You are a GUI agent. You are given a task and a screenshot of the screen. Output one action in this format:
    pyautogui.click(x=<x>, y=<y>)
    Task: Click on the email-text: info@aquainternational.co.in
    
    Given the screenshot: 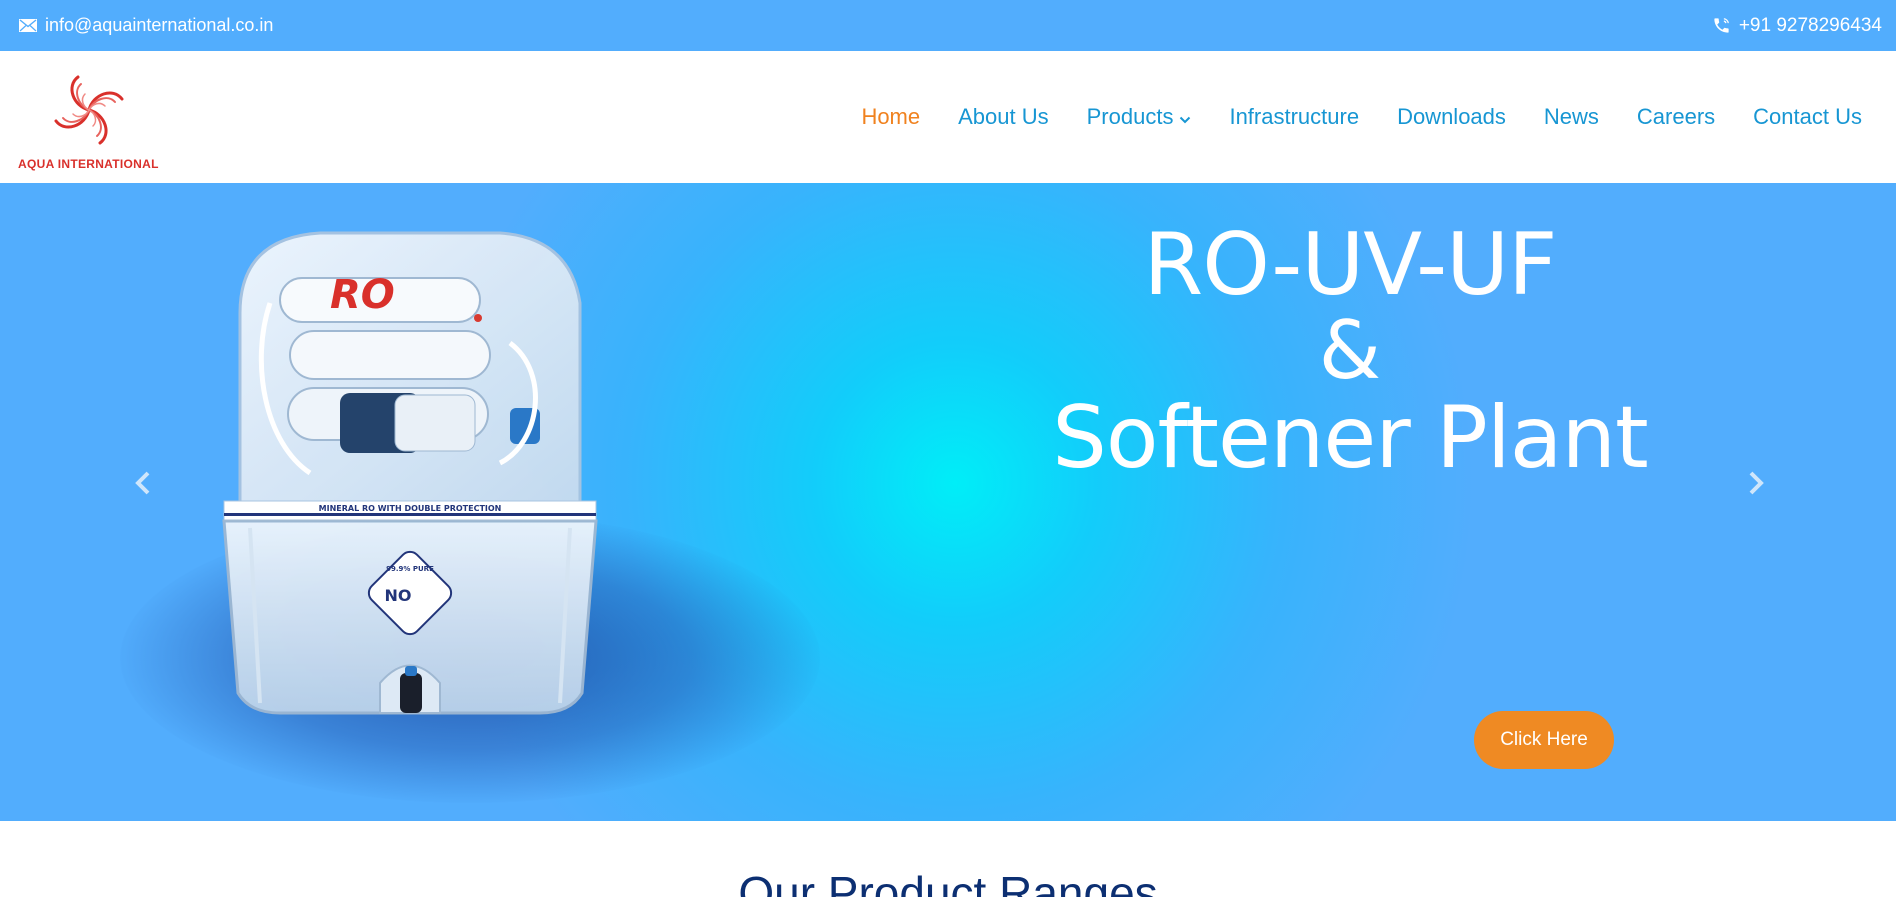 What is the action you would take?
    pyautogui.click(x=159, y=25)
    